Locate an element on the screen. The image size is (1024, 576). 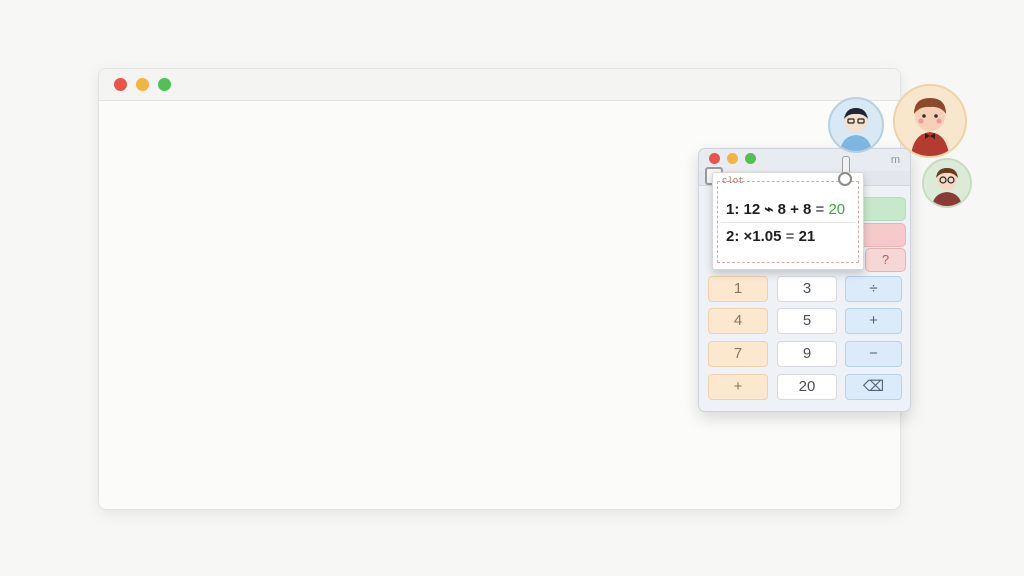
history-line-2: 2: ×1.05 = 21 is located at coordinates (770, 236).